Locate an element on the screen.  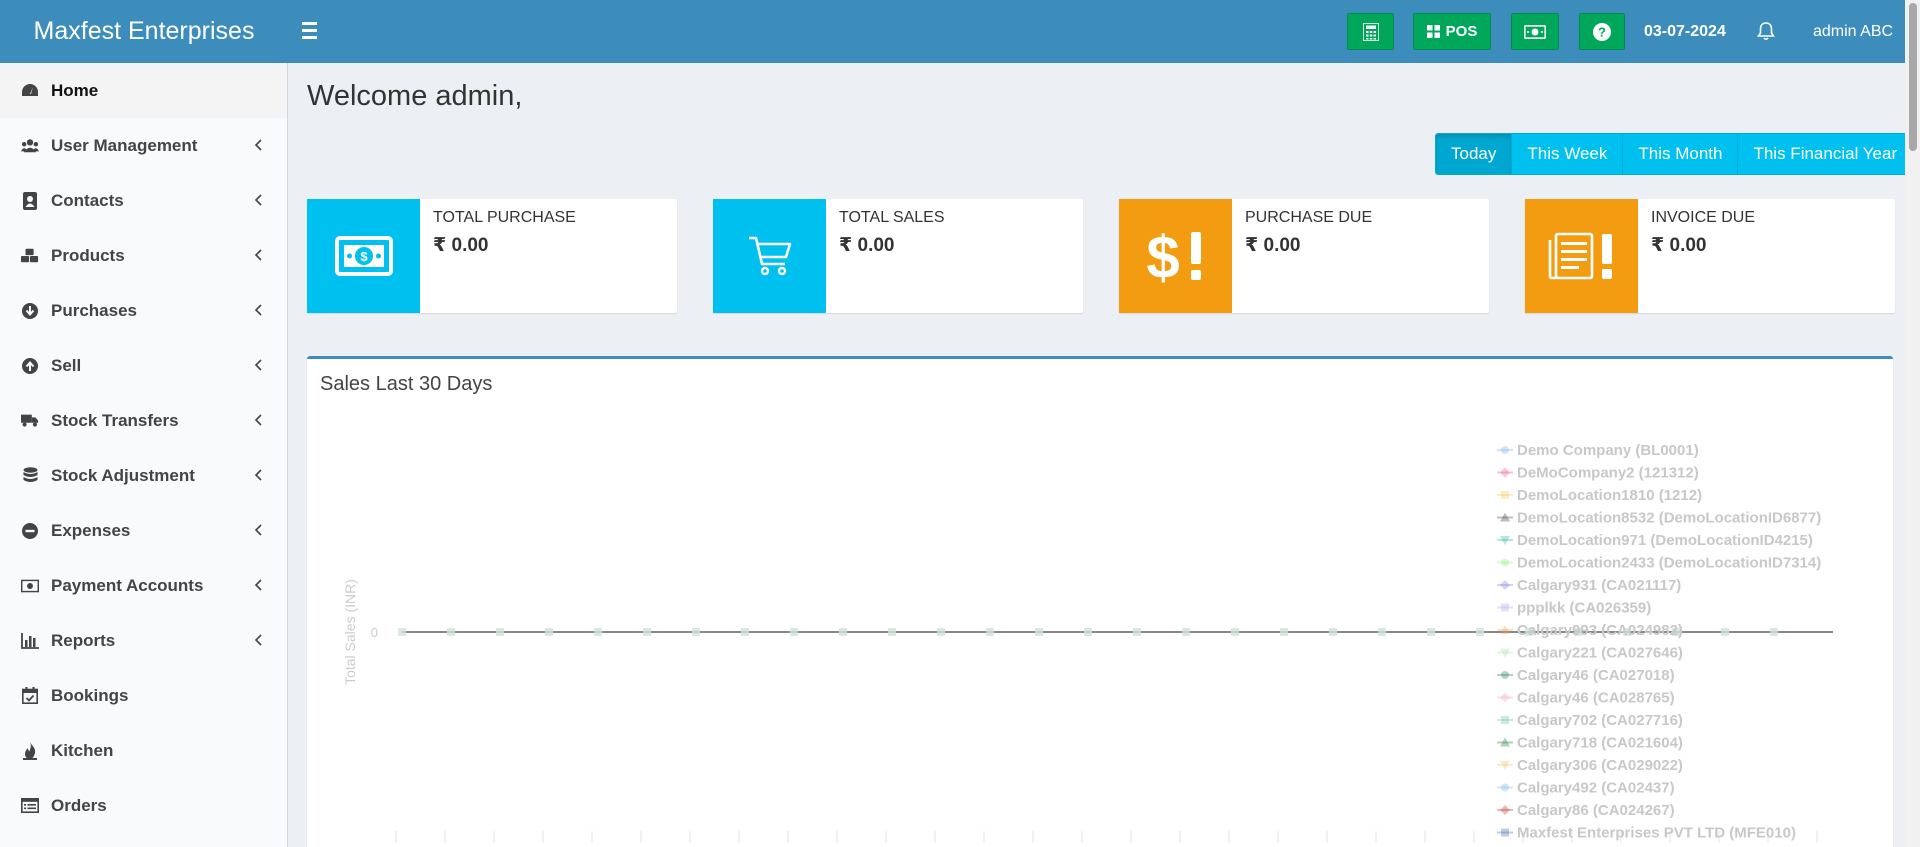
y-tick-label: 0 is located at coordinates (374, 632).